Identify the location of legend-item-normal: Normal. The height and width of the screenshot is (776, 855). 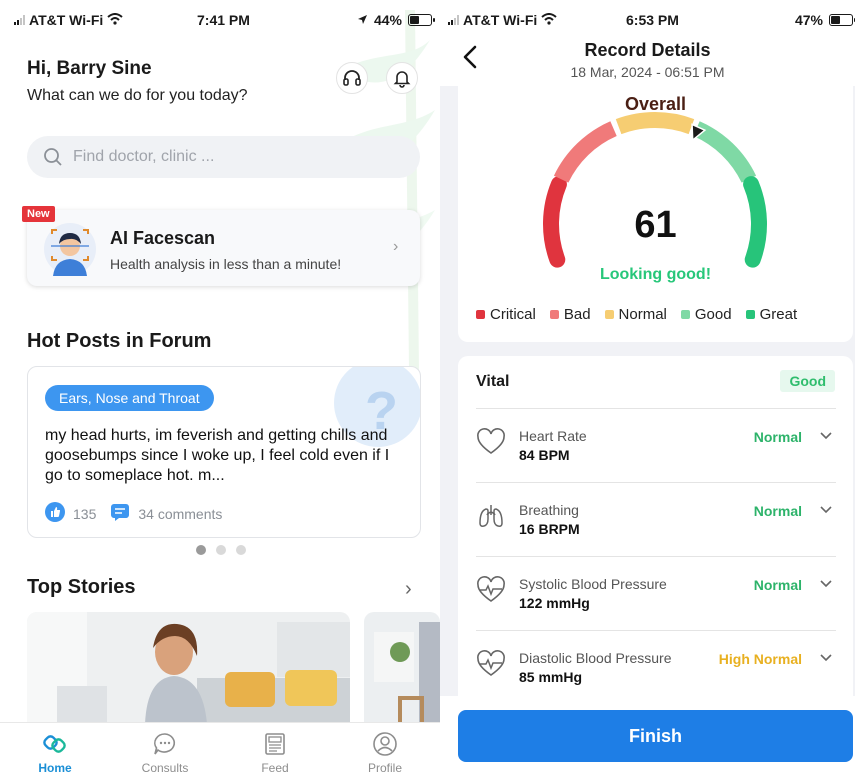
(635, 314).